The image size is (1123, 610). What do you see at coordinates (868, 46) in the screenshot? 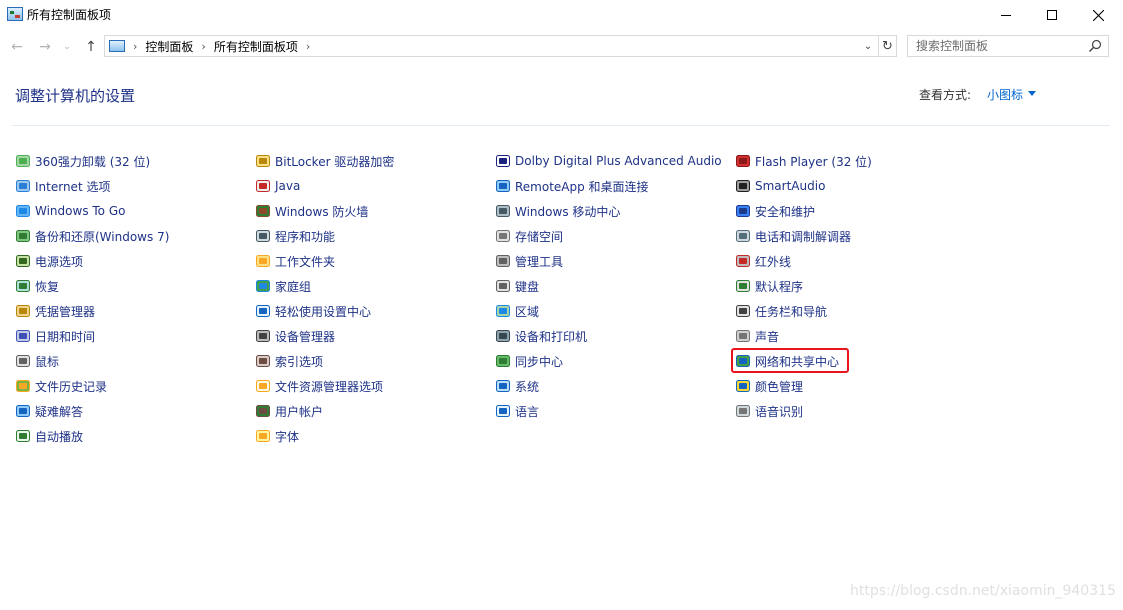
I see `address-dropdown-button: ⌄` at bounding box center [868, 46].